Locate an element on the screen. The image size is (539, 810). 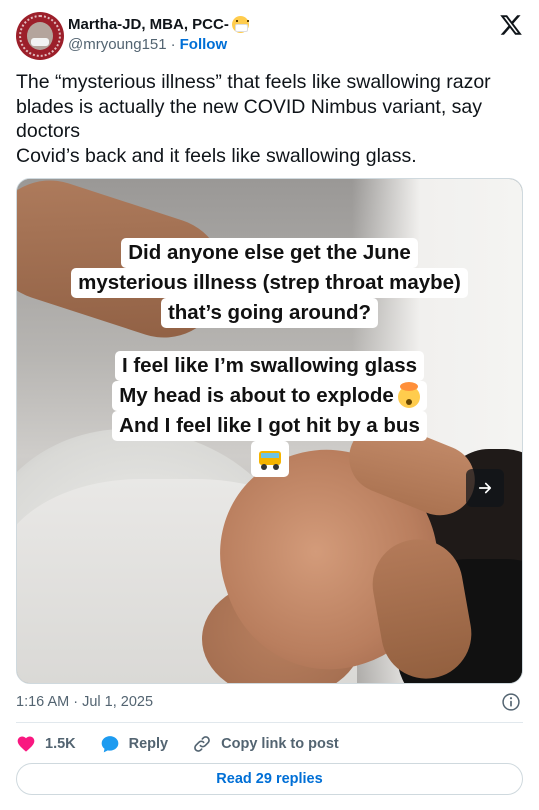
caption-bus-line is located at coordinates (269, 459).